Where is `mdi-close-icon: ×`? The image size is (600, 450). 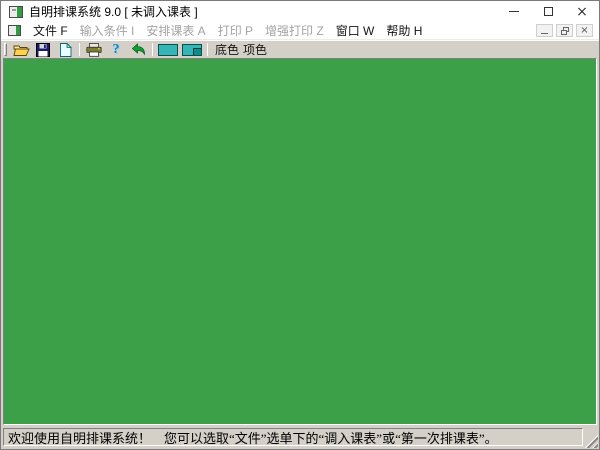 mdi-close-icon: × is located at coordinates (584, 30).